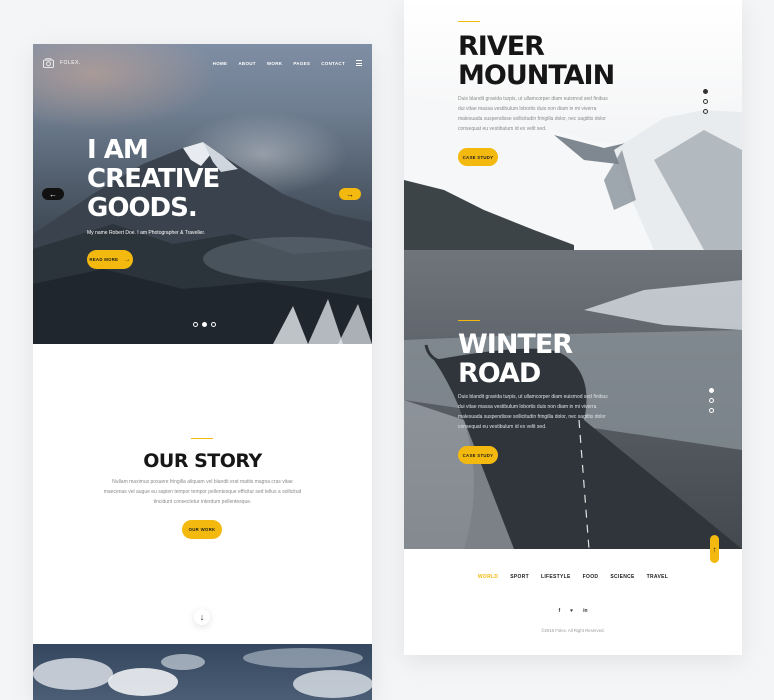 Image resolution: width=774 pixels, height=700 pixels. I want to click on facebook-icon: f, so click(559, 611).